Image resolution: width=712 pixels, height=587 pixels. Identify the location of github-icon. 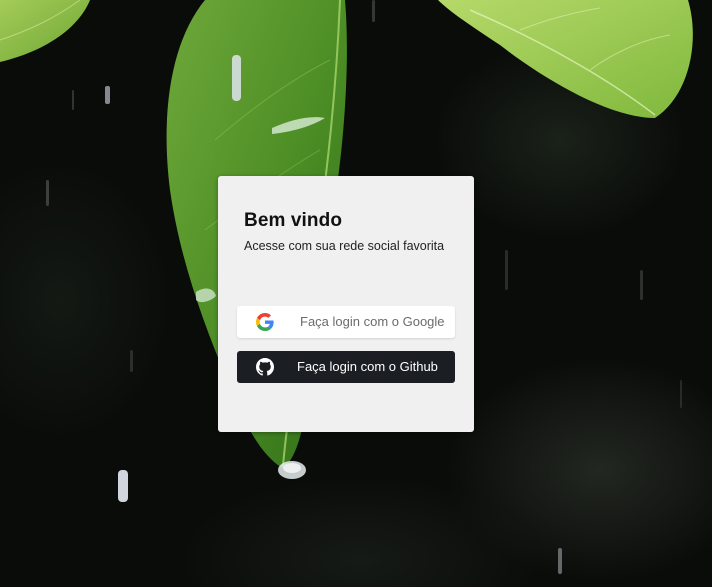
(265, 367).